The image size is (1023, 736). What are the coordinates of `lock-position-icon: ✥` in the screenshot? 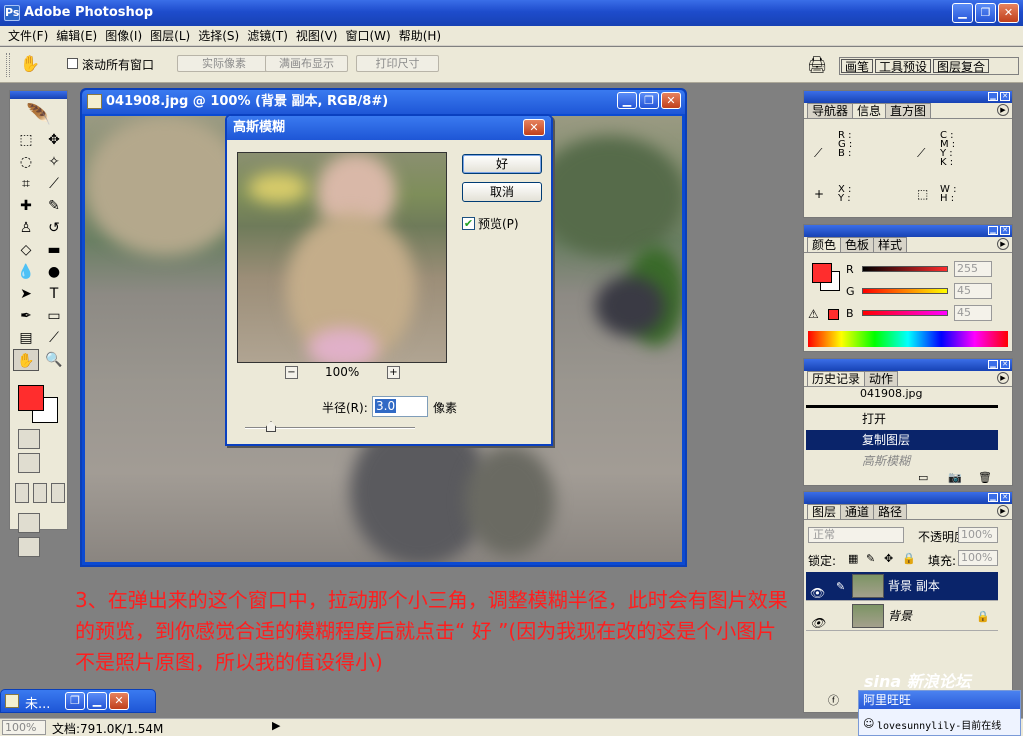 It's located at (888, 558).